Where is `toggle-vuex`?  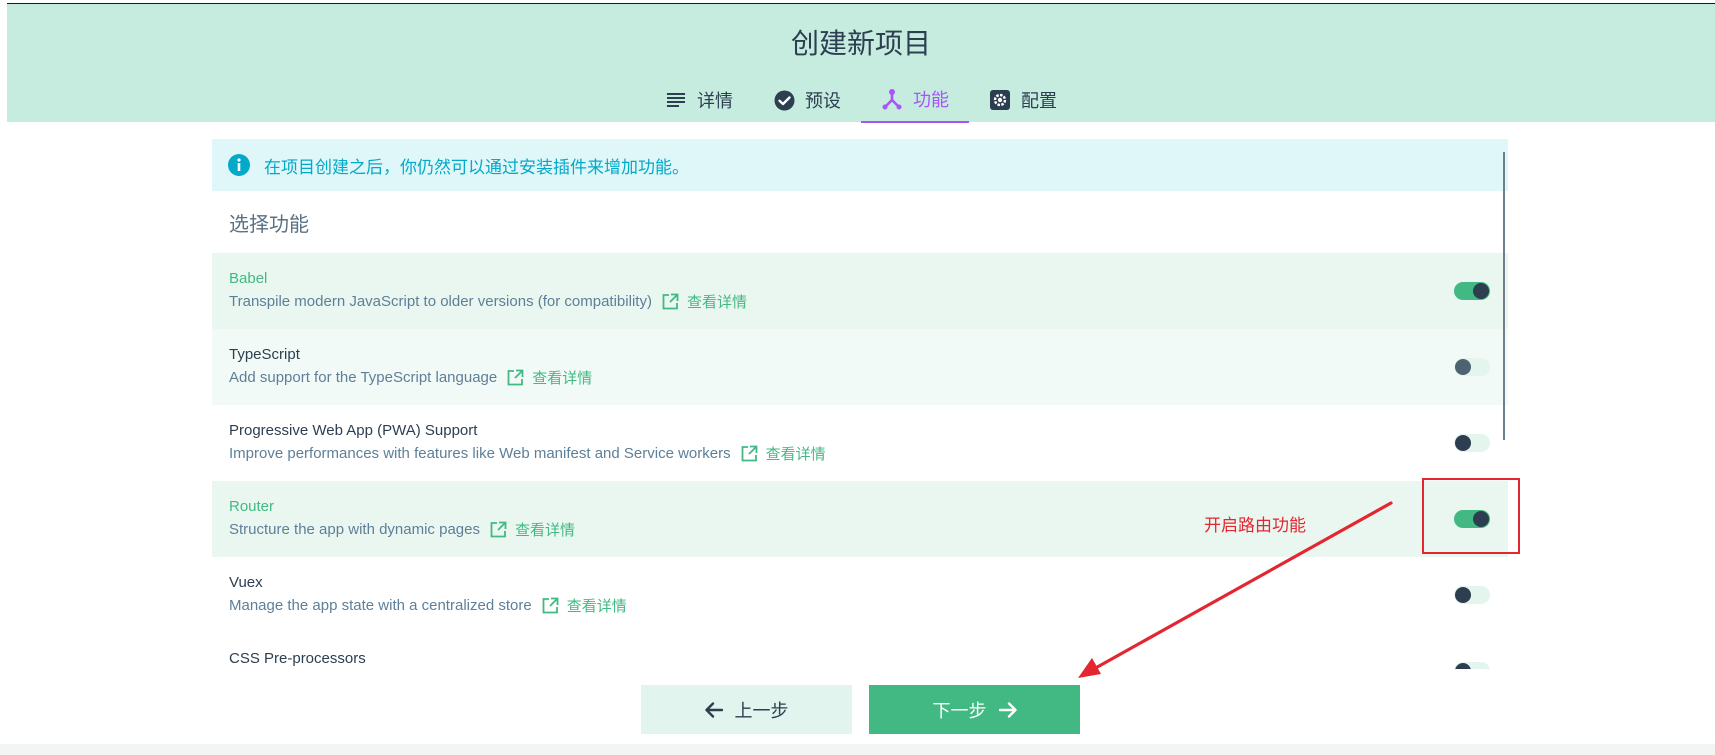
toggle-vuex is located at coordinates (1472, 595).